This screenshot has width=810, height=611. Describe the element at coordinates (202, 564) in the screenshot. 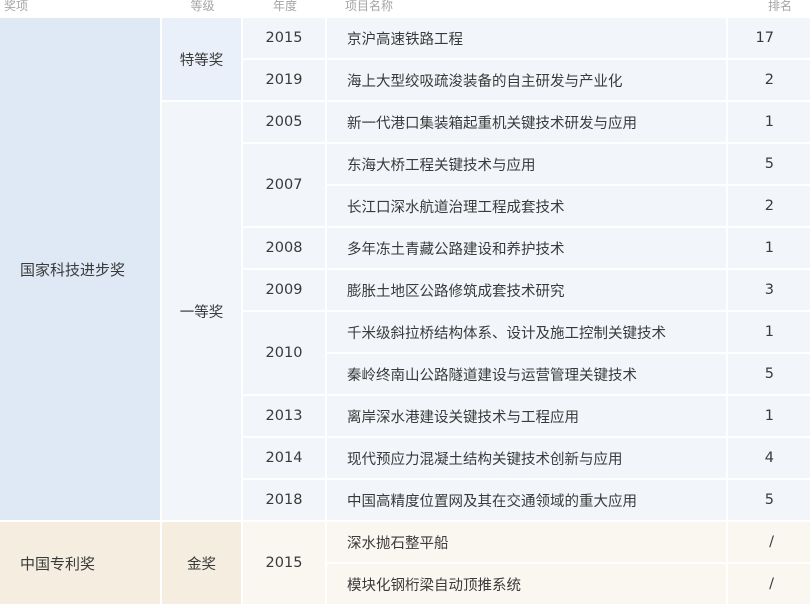

I see `grade-cell: 金奖` at that location.